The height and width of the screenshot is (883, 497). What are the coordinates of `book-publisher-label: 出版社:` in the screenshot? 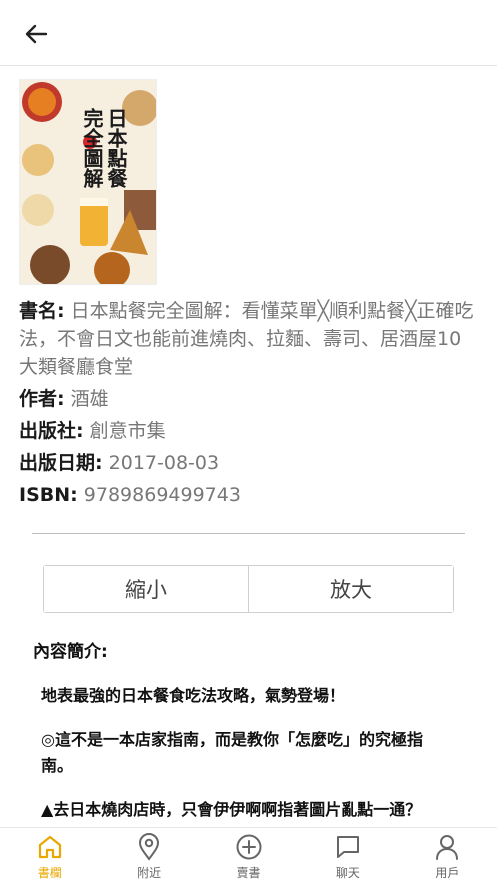 It's located at (51, 431).